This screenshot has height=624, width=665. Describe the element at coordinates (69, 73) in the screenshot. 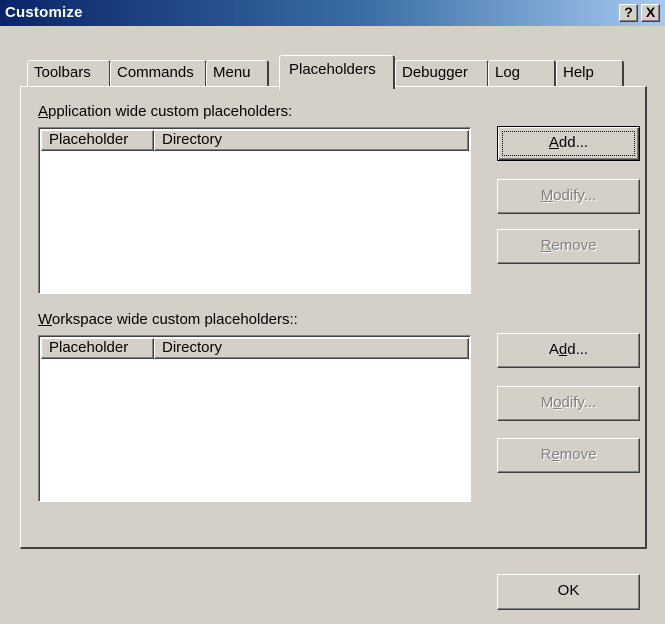

I see `tab-toolbars: Toolbars` at that location.